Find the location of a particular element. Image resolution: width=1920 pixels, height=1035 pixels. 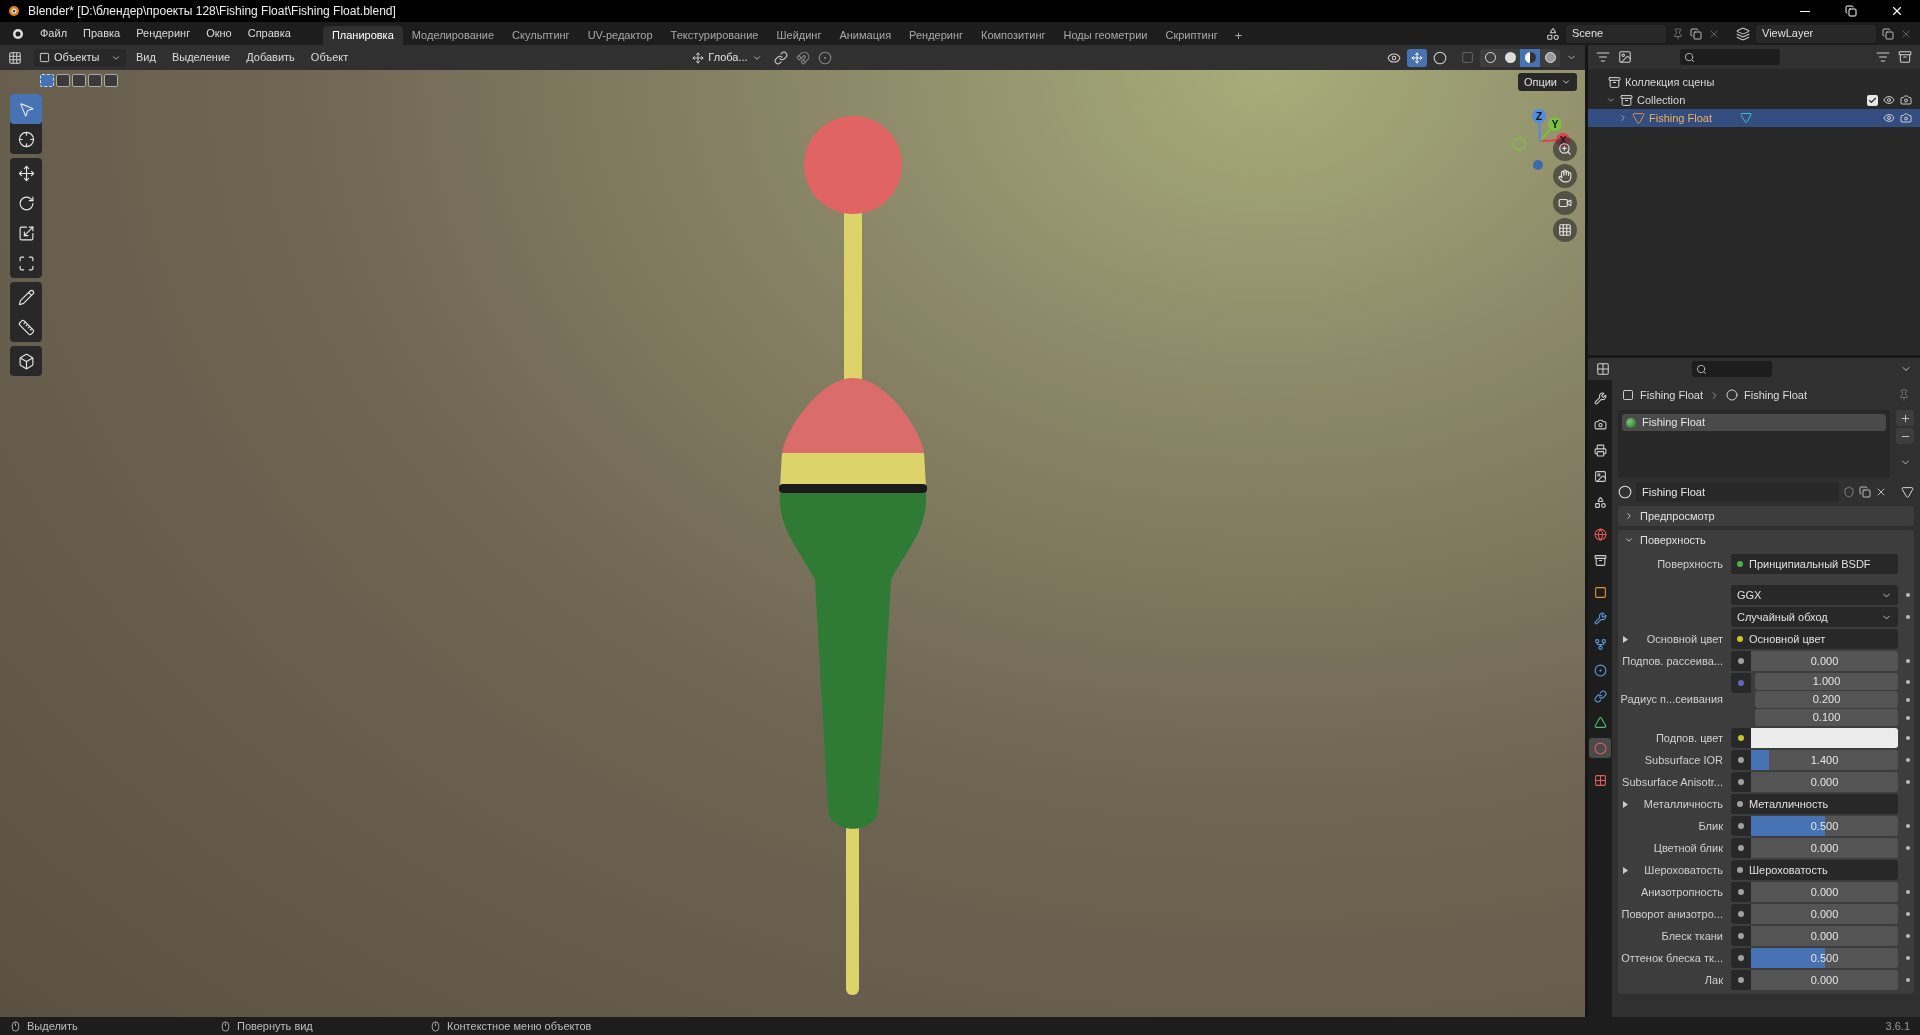

magnet-icon is located at coordinates (802, 57).